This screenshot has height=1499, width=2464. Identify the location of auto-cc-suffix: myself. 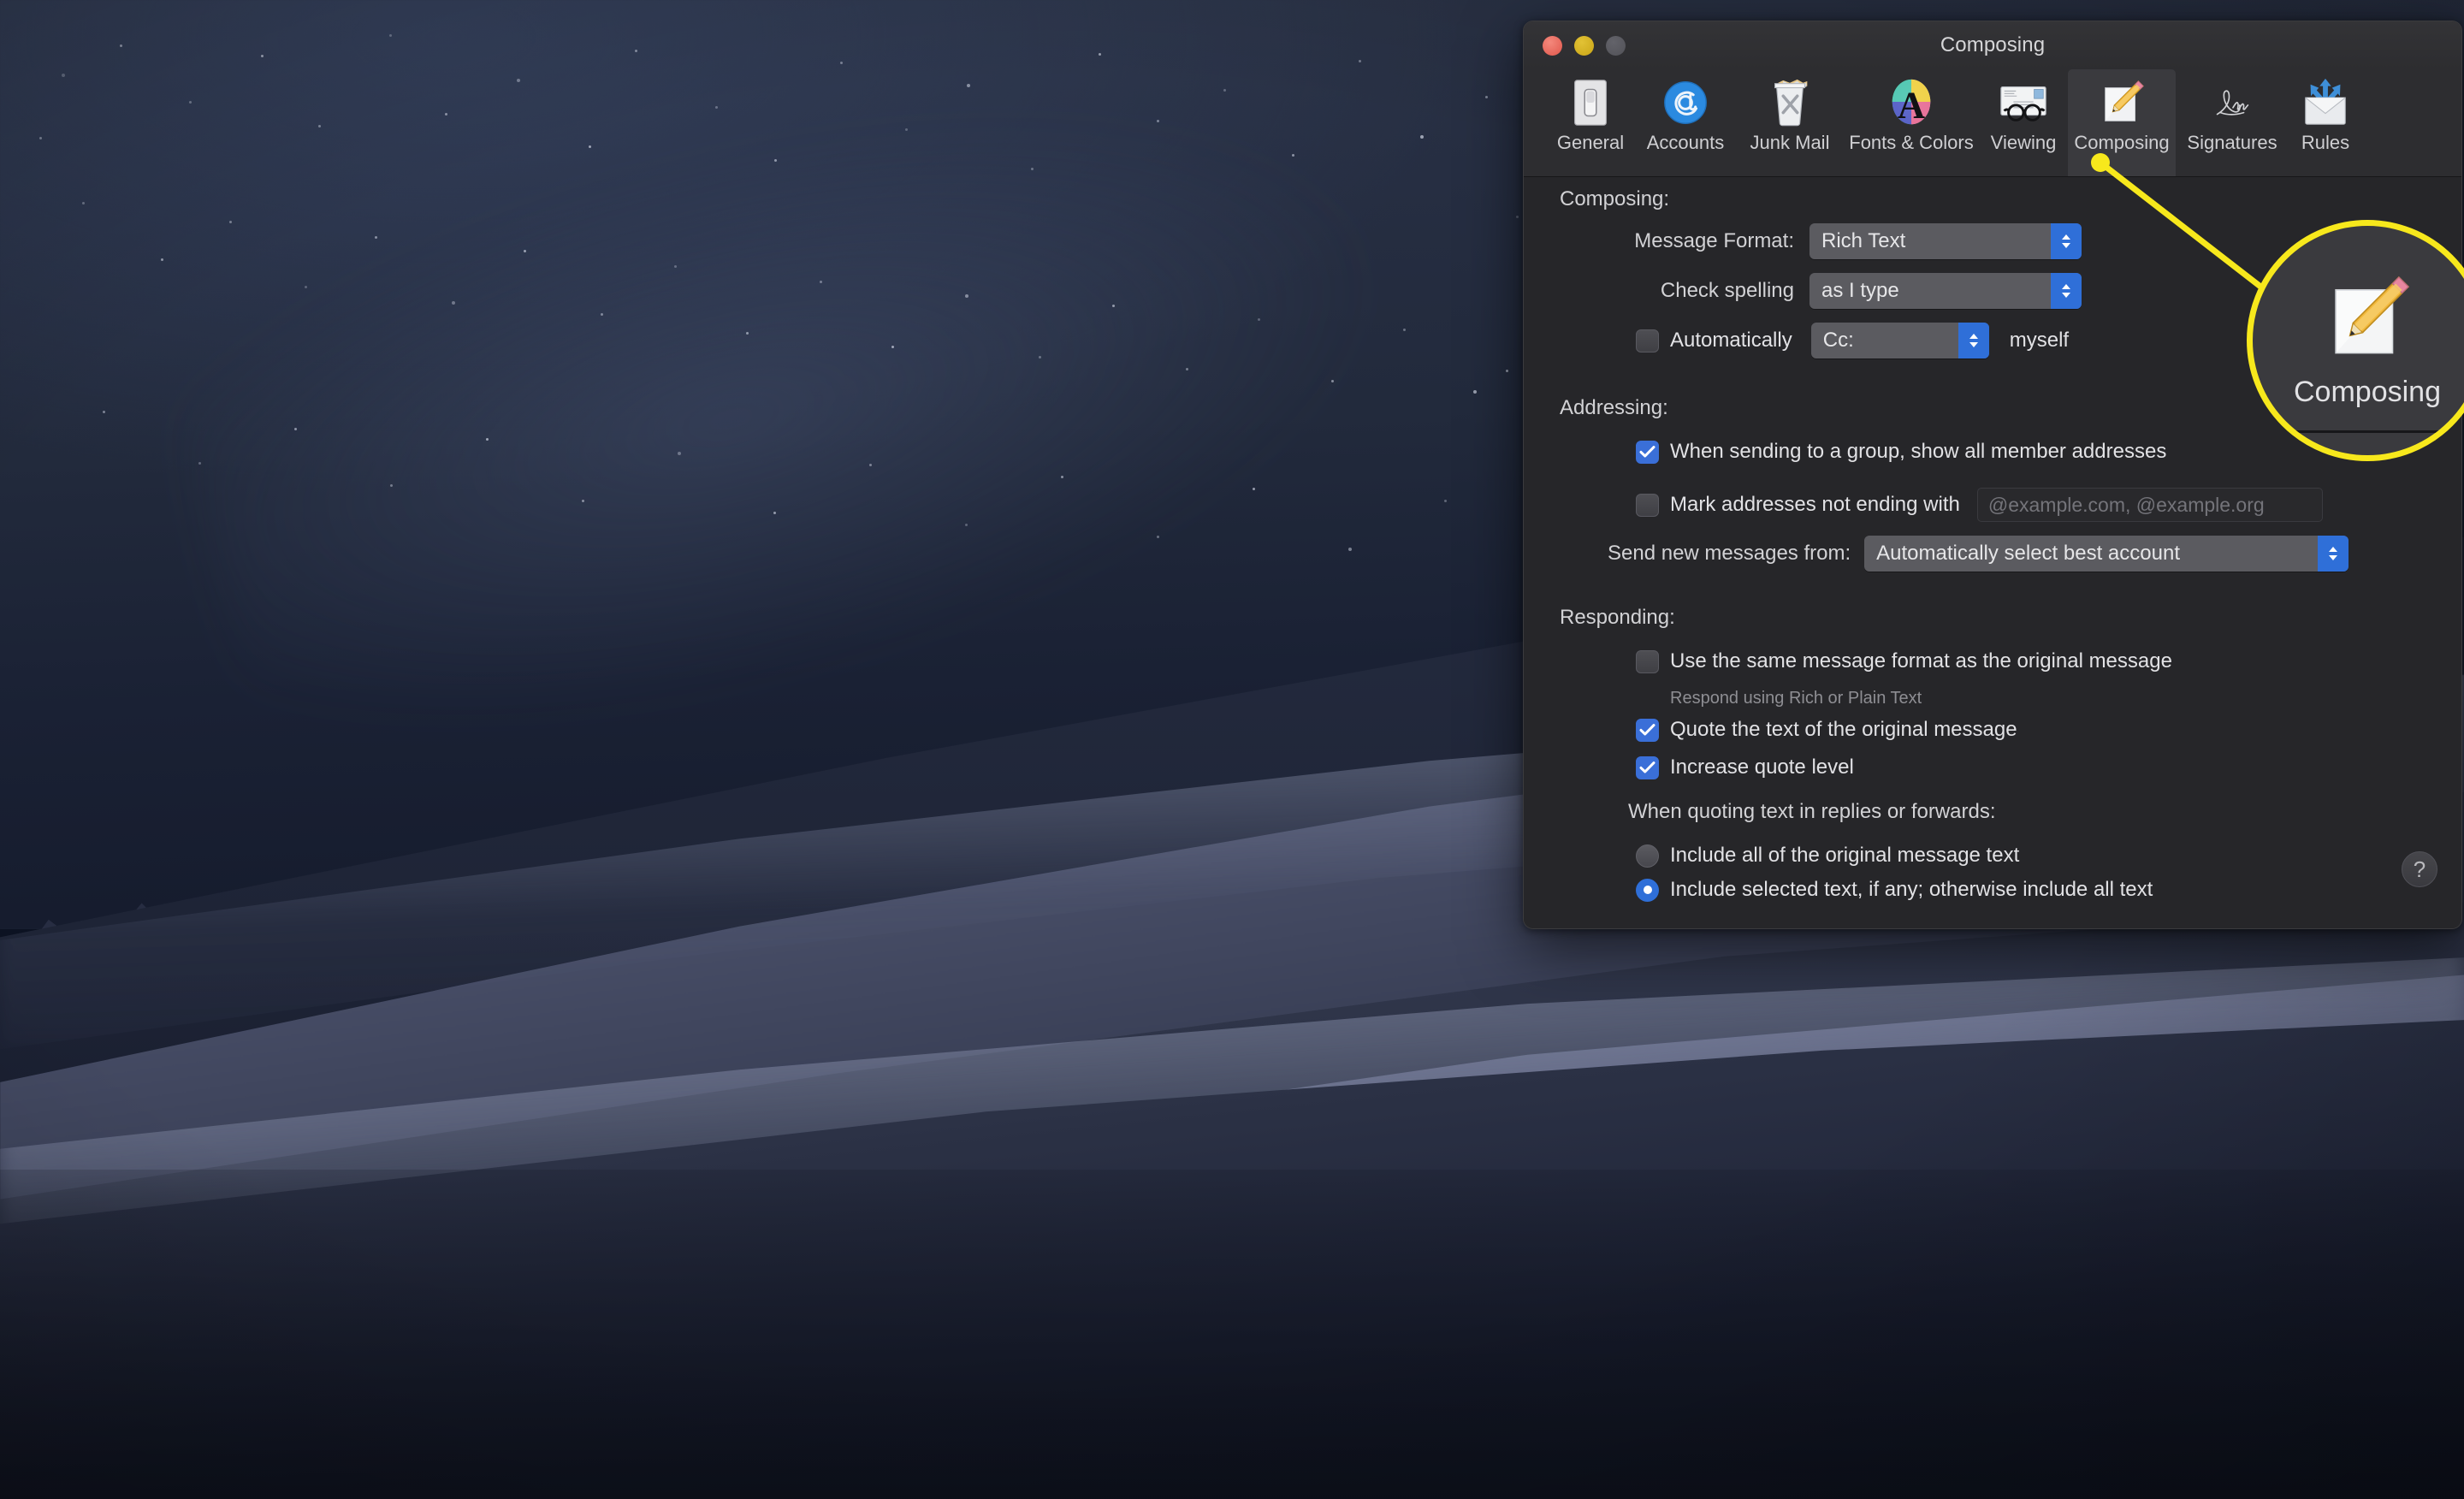
(2039, 340).